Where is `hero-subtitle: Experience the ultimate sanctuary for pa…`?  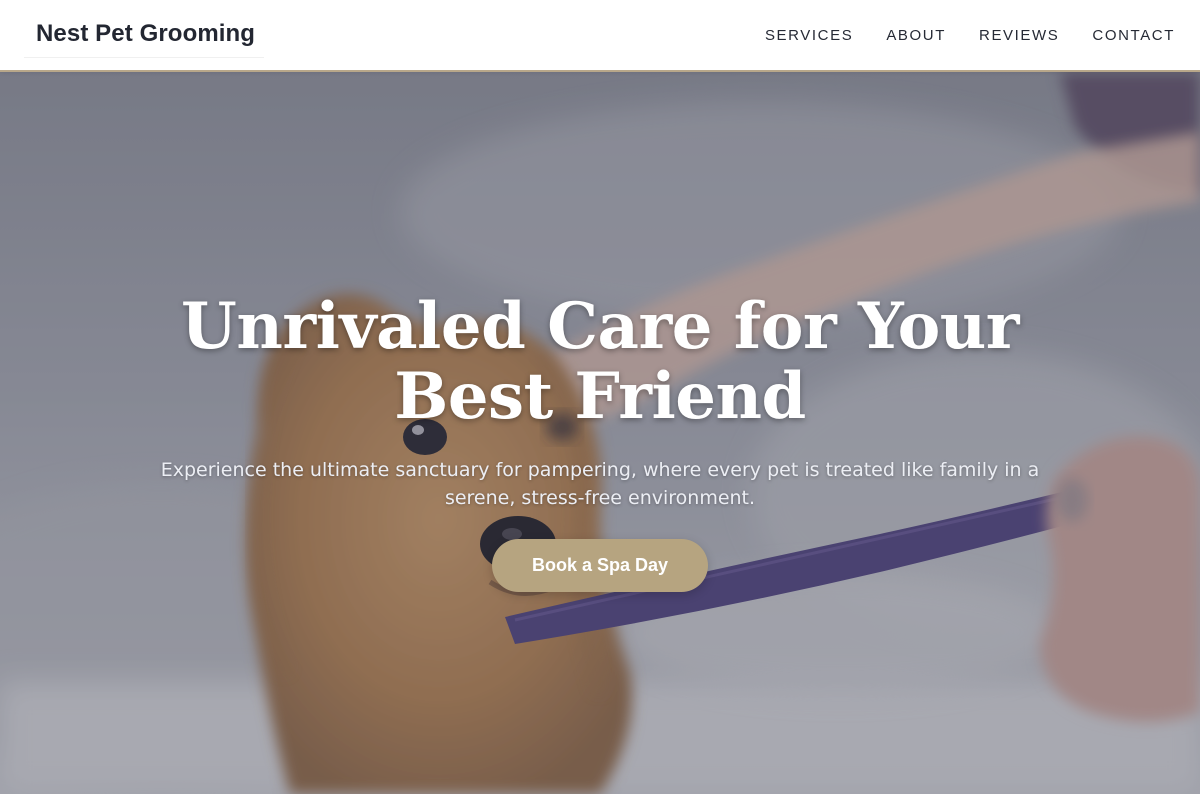
hero-subtitle: Experience the ultimate sanctuary for pa… is located at coordinates (600, 484).